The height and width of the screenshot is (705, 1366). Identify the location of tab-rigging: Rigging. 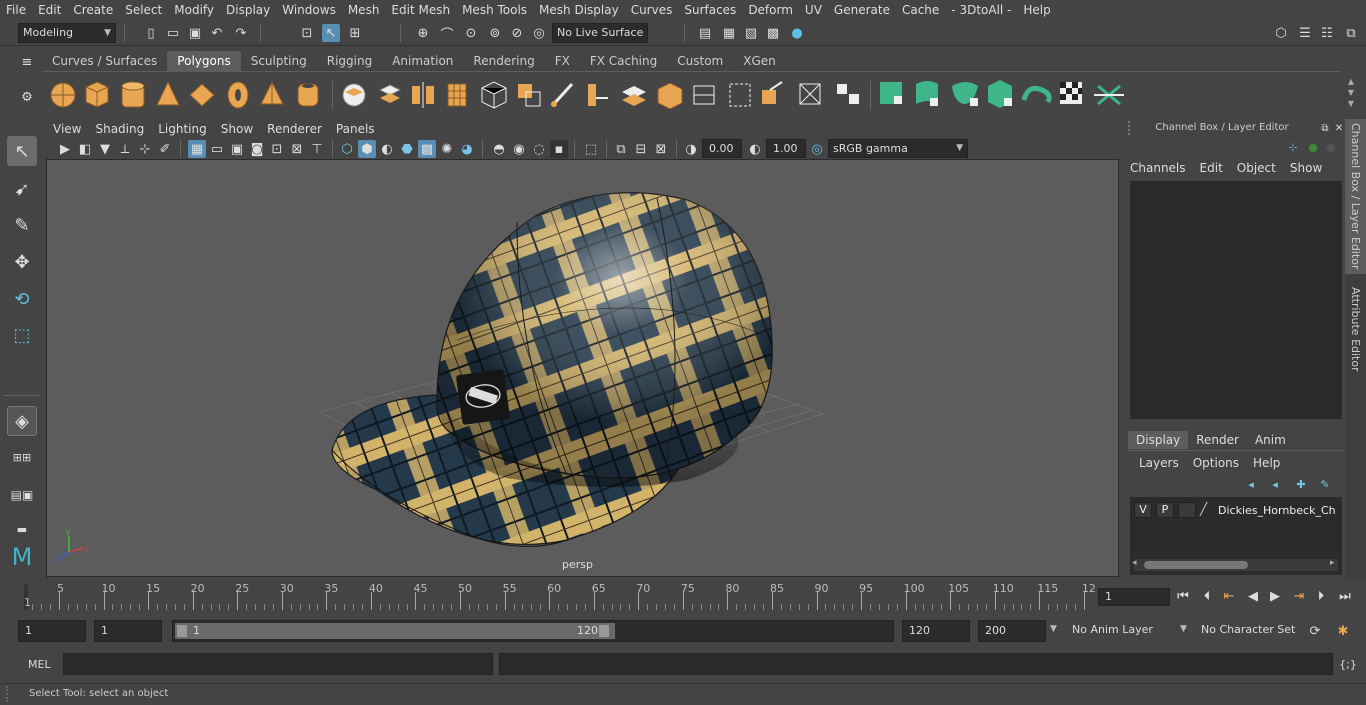
(349, 61).